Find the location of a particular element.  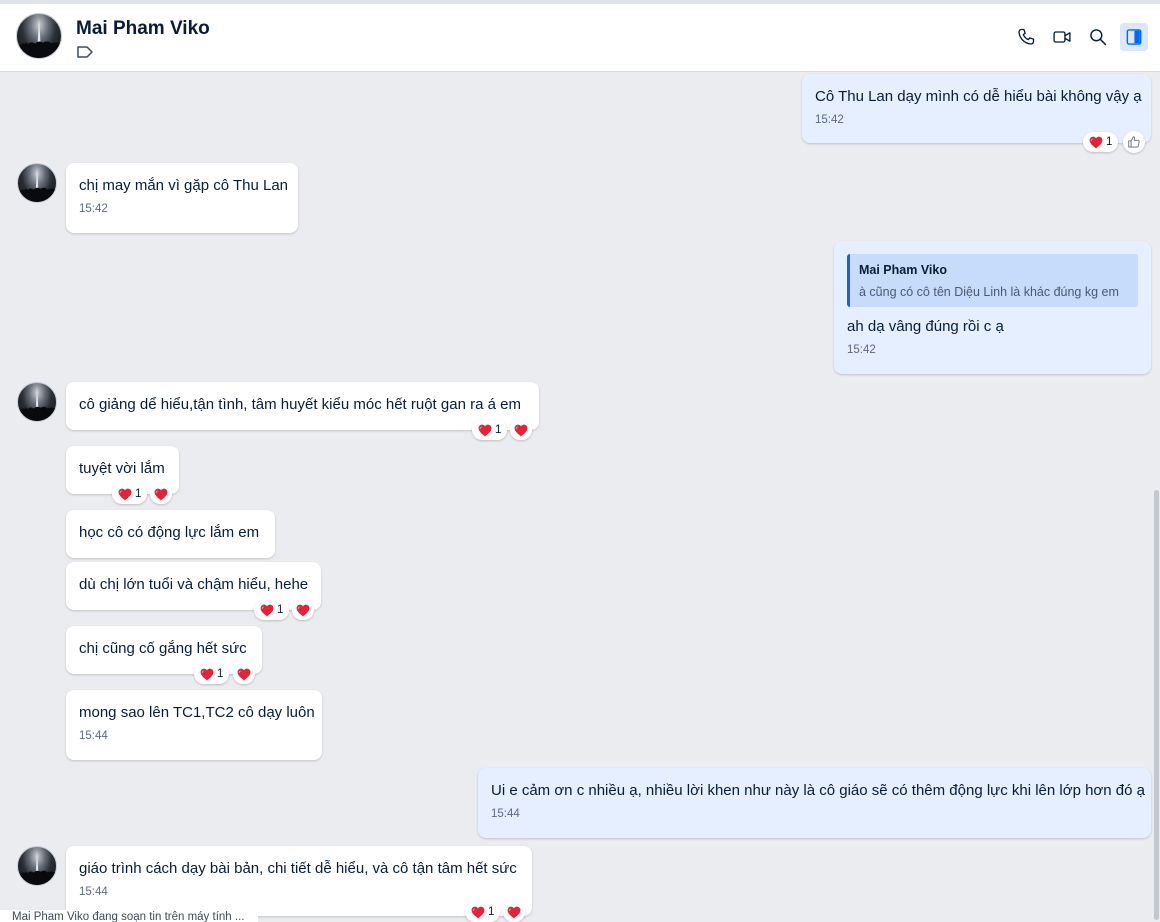

message-text: chị may mắn vì gặp cô Thu Lan is located at coordinates (184, 185).